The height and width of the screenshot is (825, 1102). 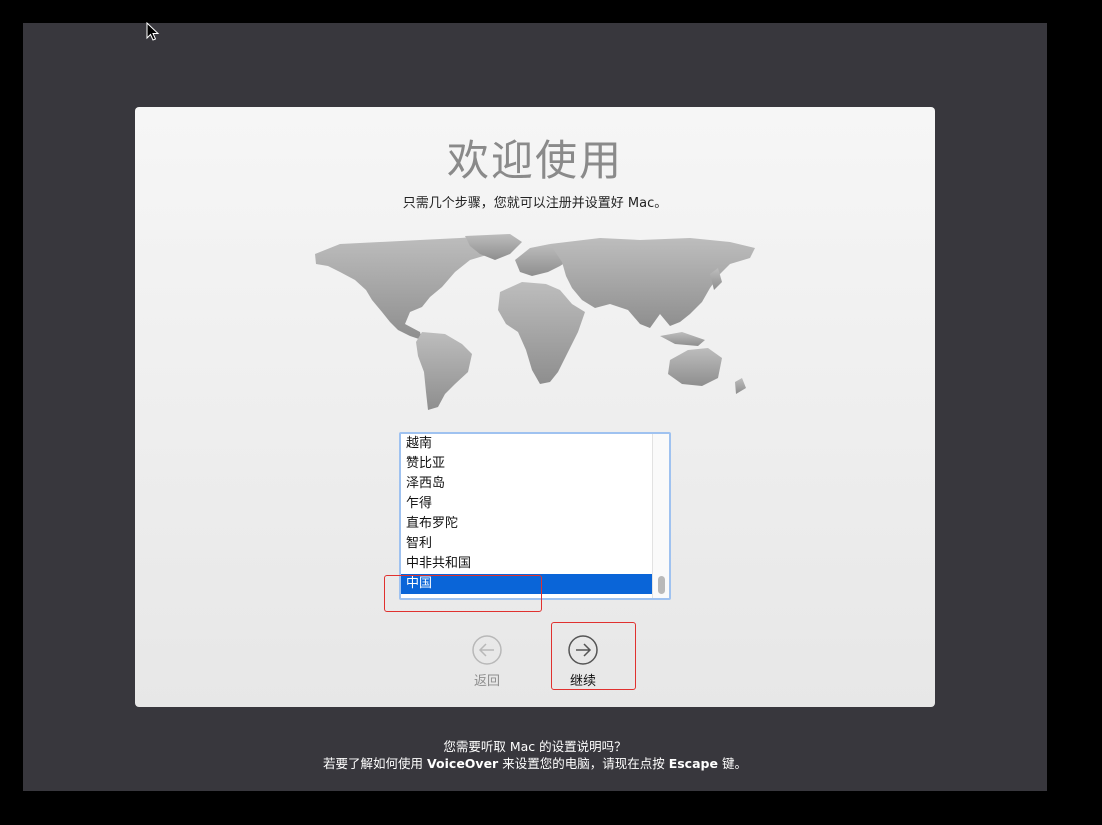 I want to click on page-subtitle: 只需几个步骤，您就可以注册并设置好 Mac。, so click(x=535, y=203).